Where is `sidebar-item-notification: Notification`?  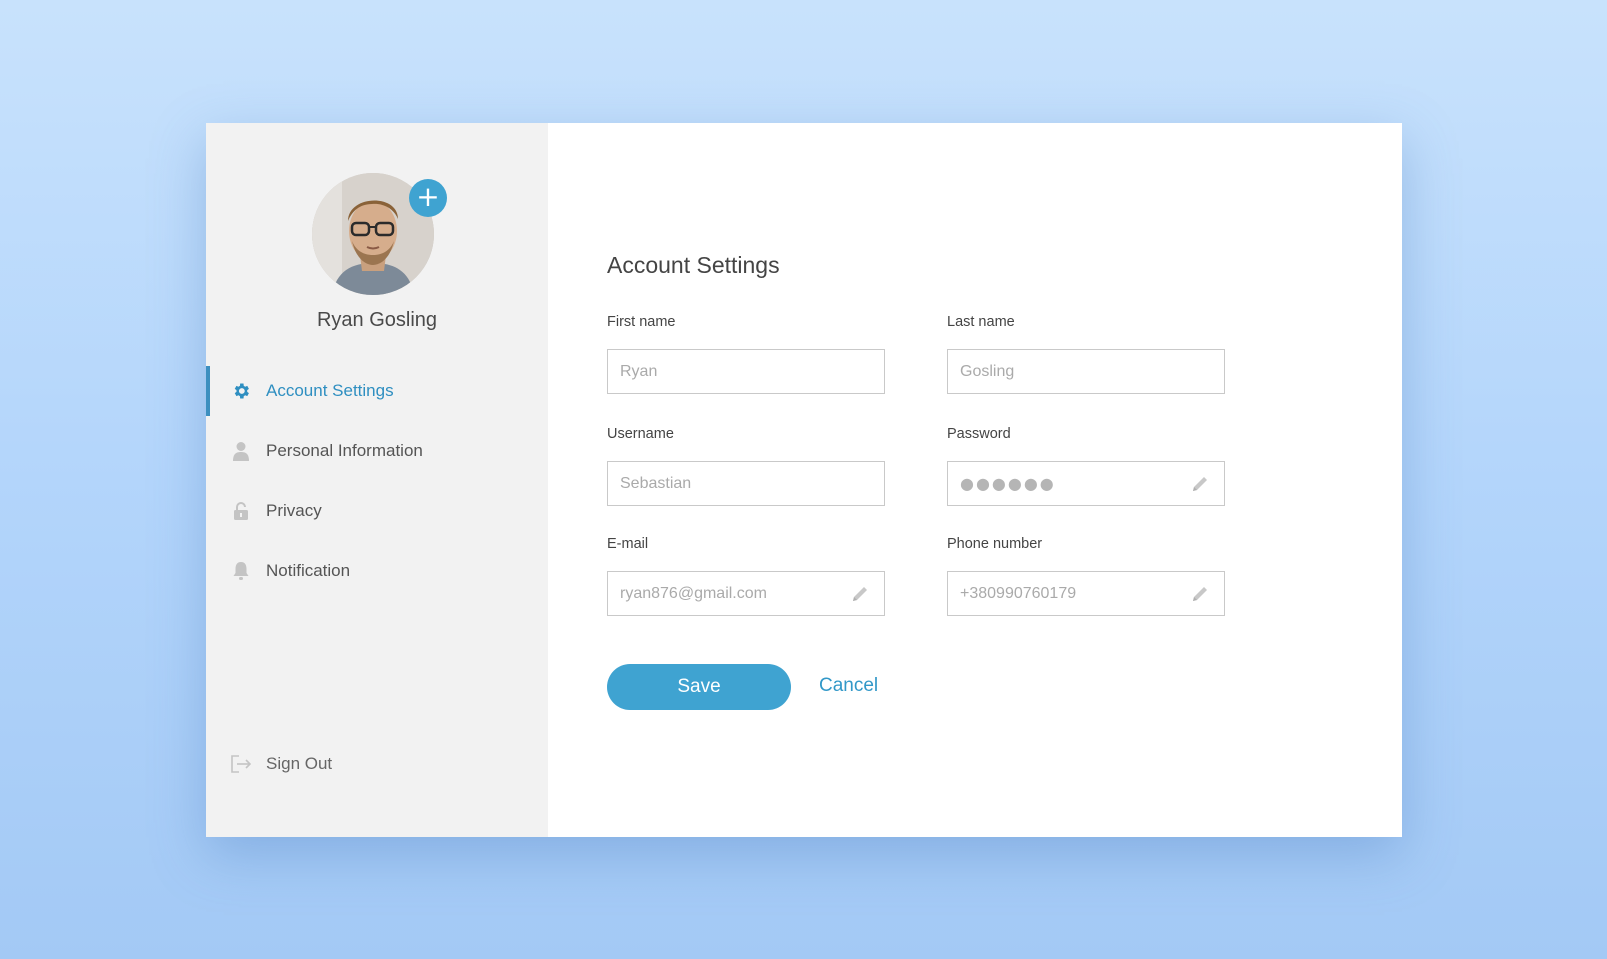
sidebar-item-notification: Notification is located at coordinates (377, 571).